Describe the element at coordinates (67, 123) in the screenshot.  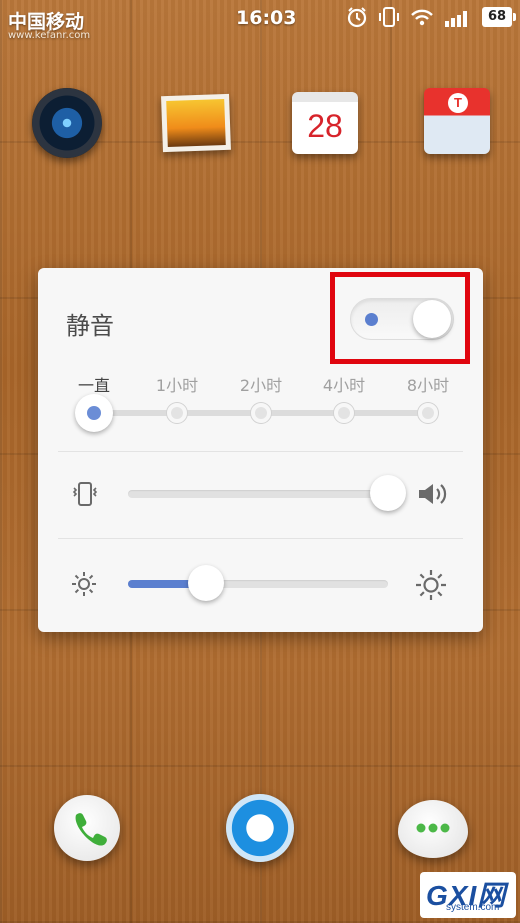
I see `camera-icon` at that location.